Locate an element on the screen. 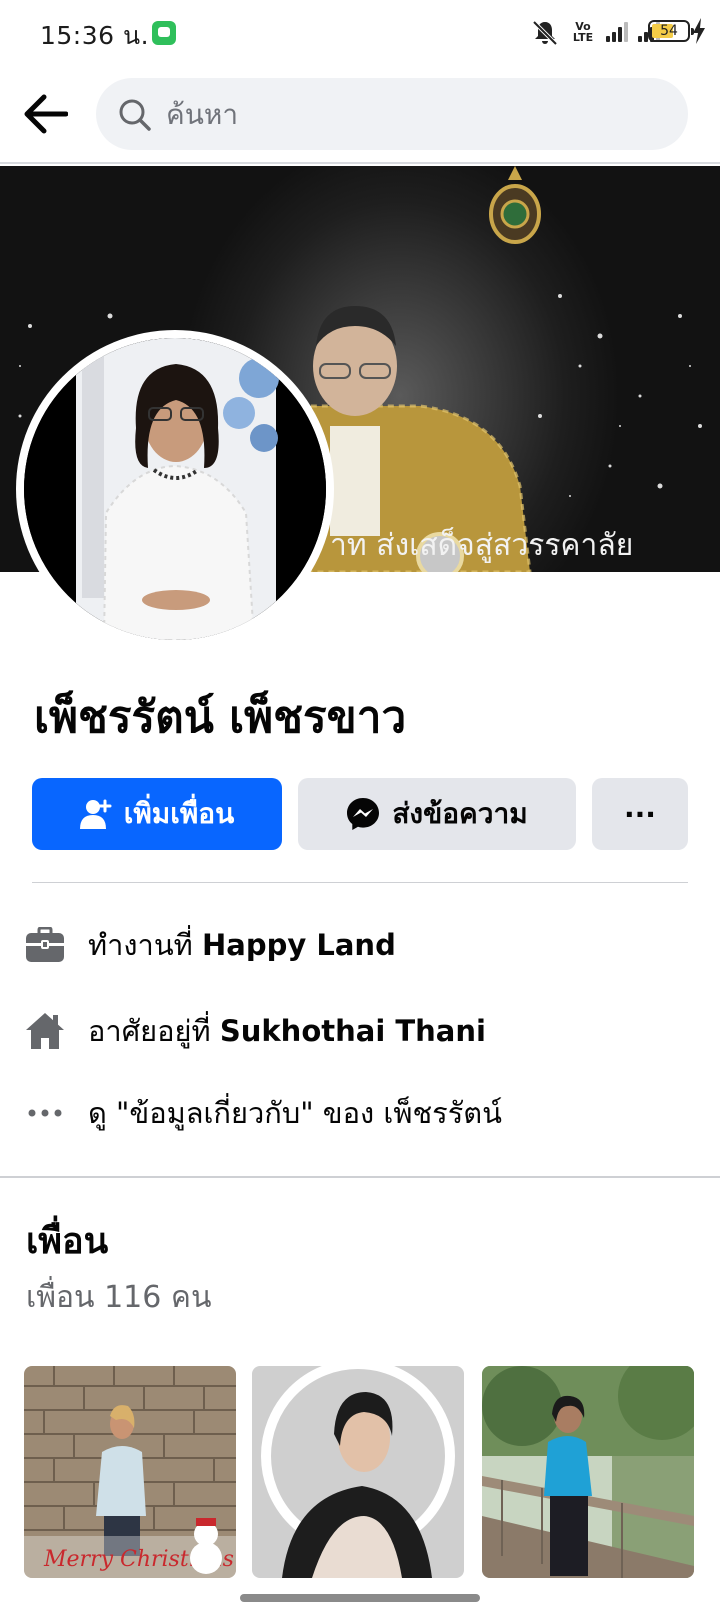 The width and height of the screenshot is (720, 1612). status-time: 15:36 น. is located at coordinates (95, 35).